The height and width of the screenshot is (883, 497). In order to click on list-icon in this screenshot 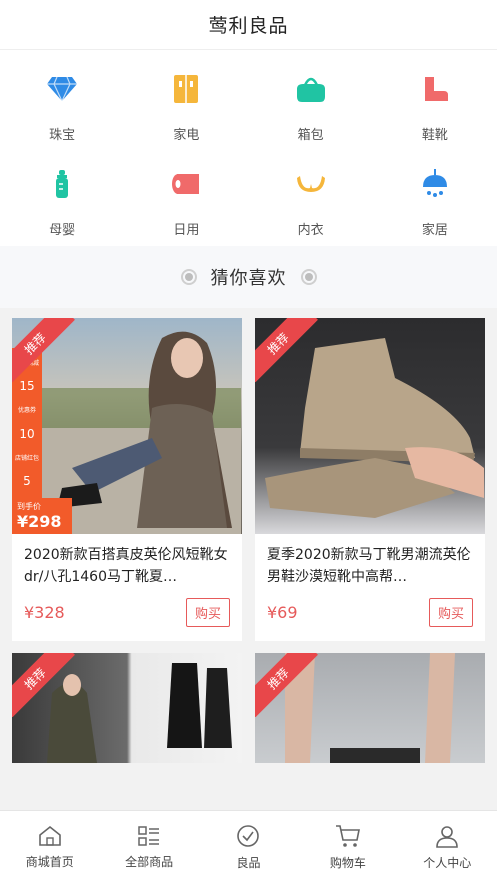, I will do `click(149, 835)`.